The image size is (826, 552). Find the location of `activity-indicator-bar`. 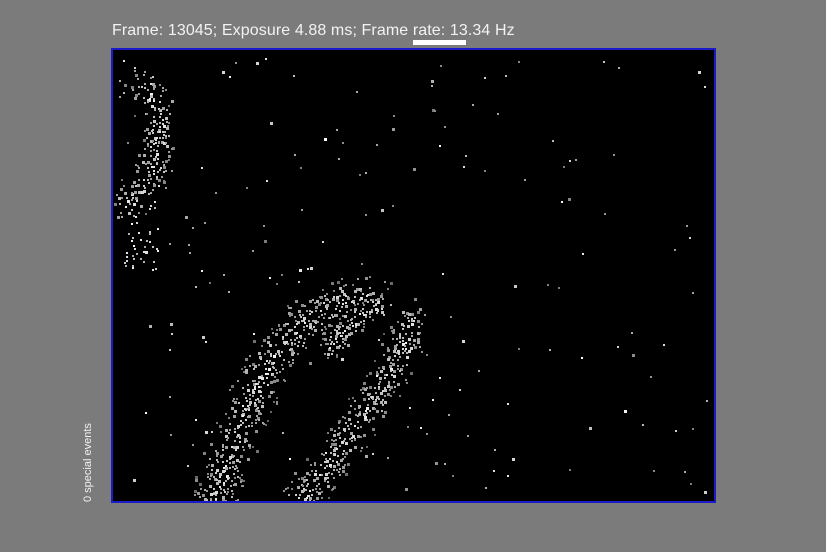

activity-indicator-bar is located at coordinates (439, 42).